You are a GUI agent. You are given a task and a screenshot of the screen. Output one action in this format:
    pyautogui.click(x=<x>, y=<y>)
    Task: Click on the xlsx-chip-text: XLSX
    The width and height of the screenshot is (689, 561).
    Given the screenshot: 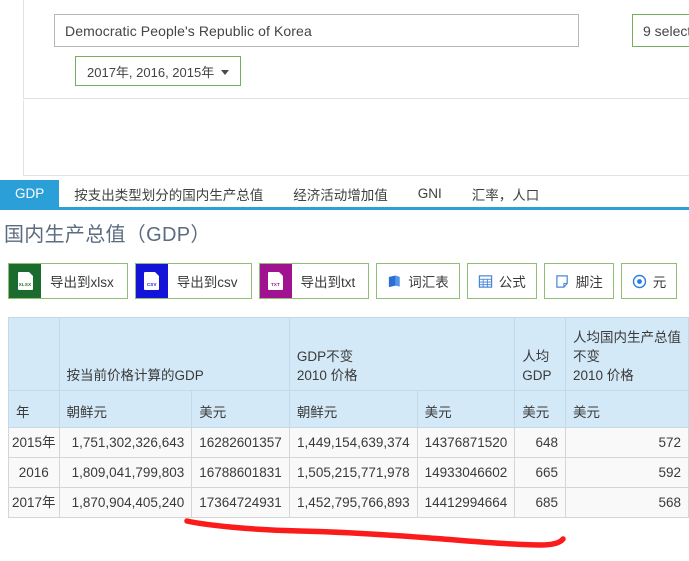 What is the action you would take?
    pyautogui.click(x=25, y=284)
    